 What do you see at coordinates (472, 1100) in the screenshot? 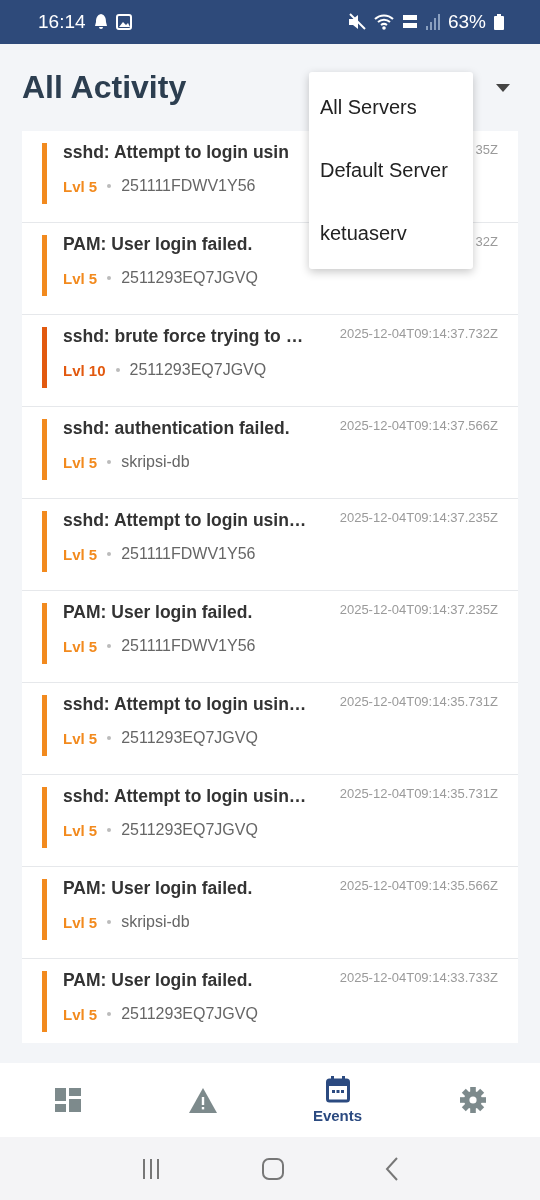
I see `settings-icon` at bounding box center [472, 1100].